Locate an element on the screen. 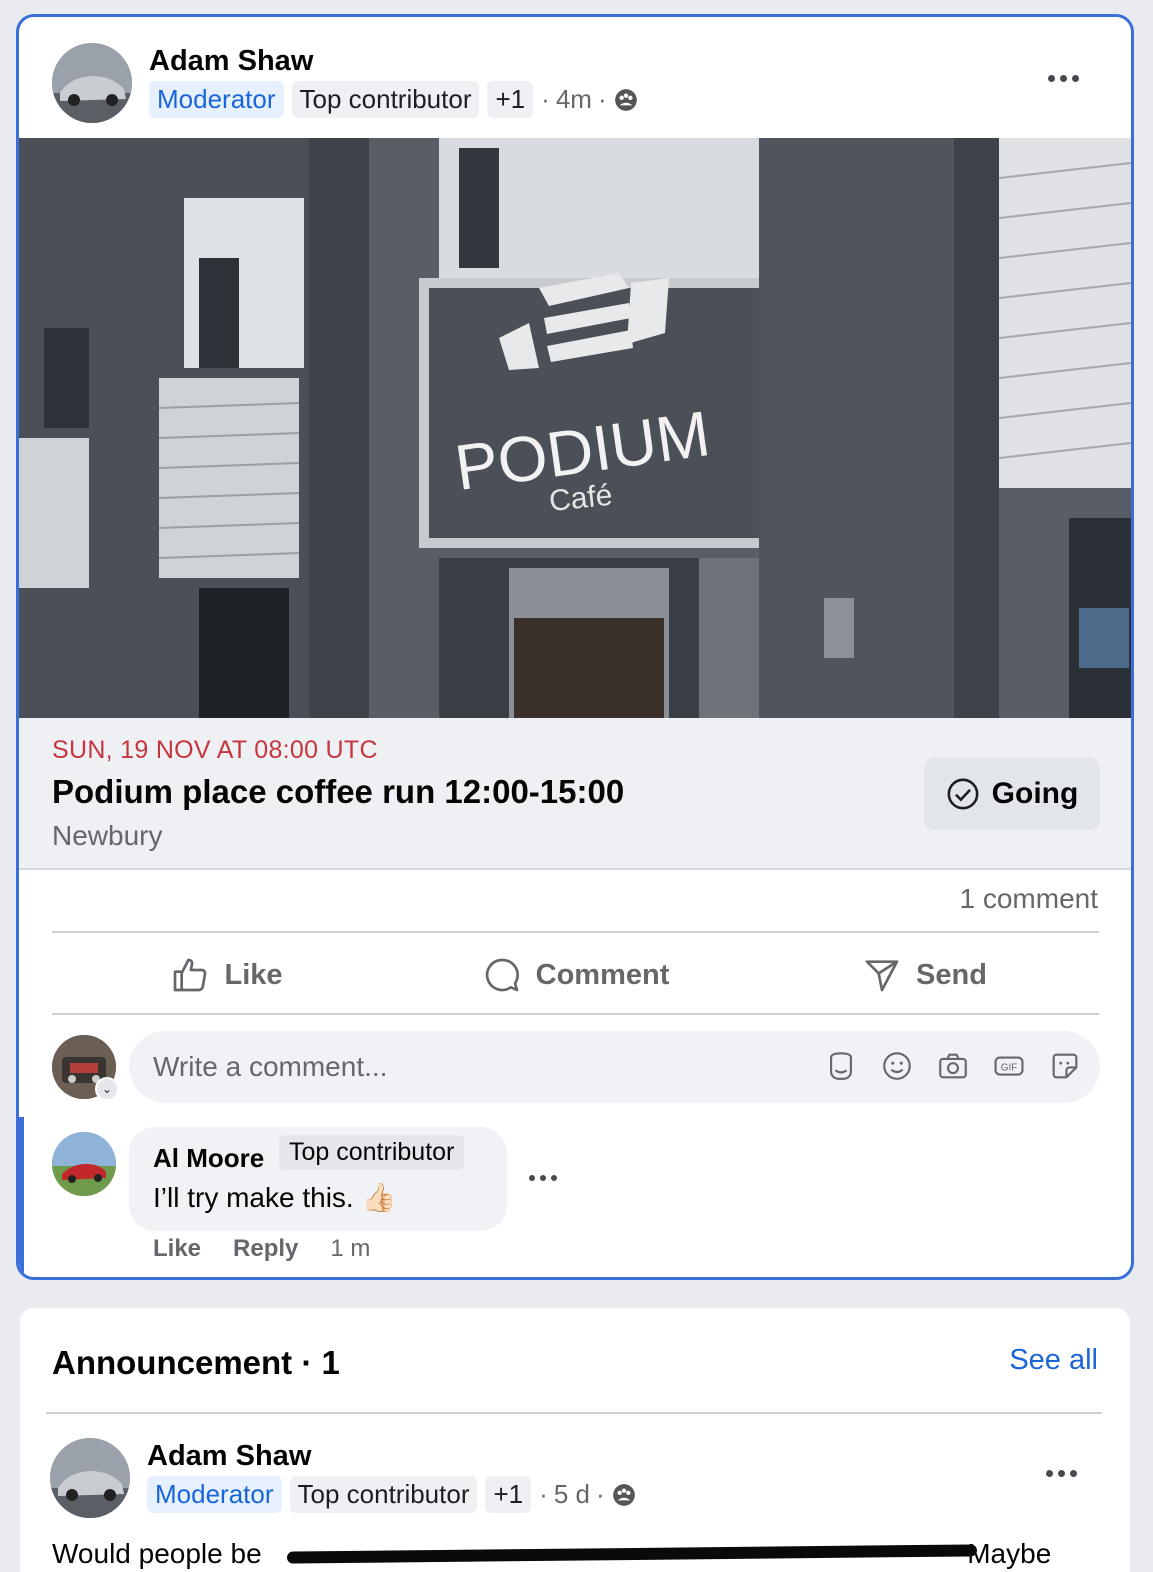 This screenshot has height=1572, width=1153. post-time: 4m is located at coordinates (574, 99).